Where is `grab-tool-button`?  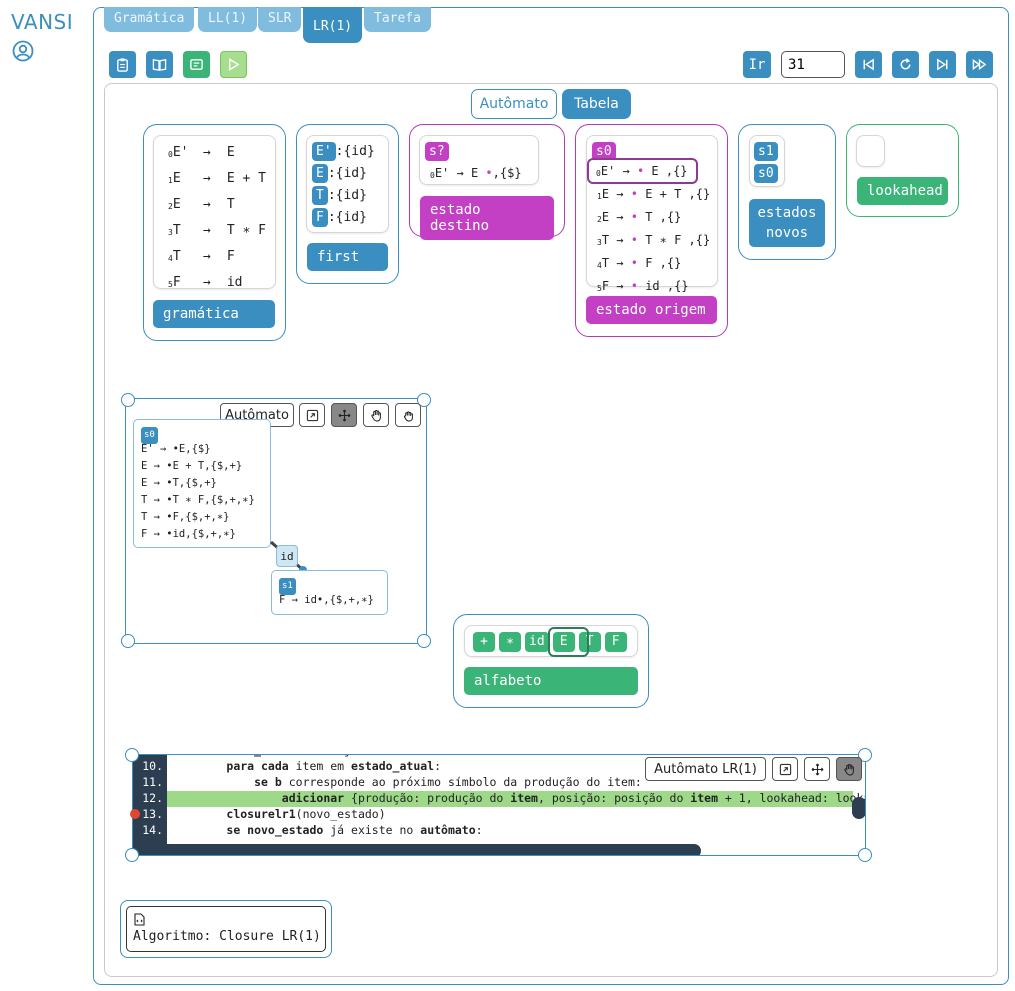
grab-tool-button is located at coordinates (408, 415).